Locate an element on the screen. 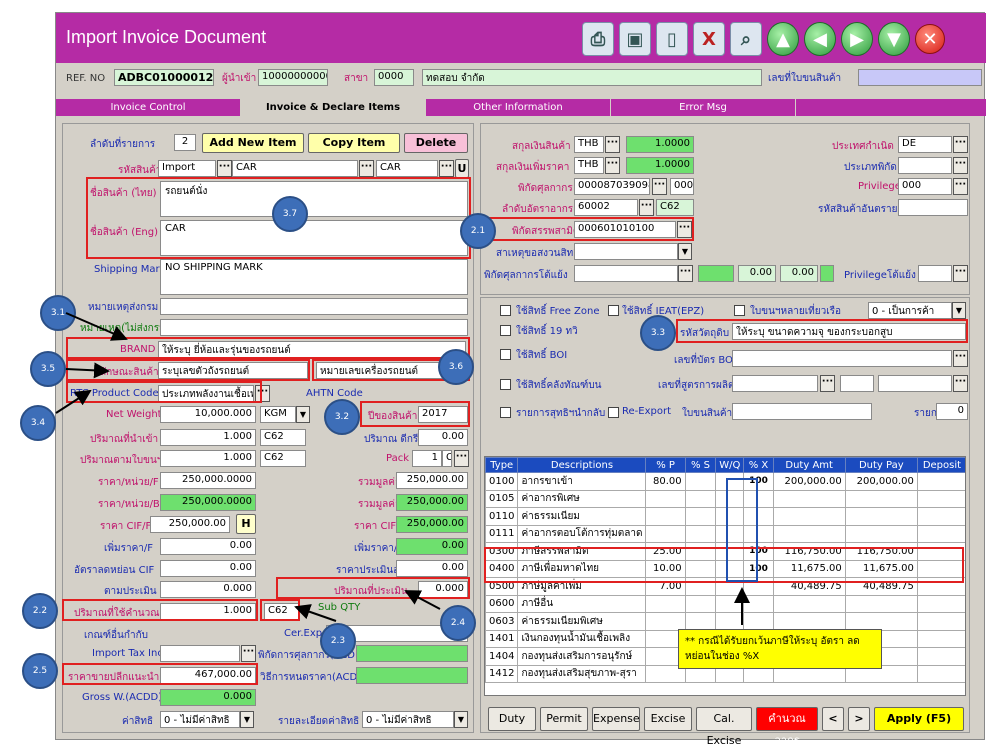 The width and height of the screenshot is (992, 752). seqrate-lookup-button: ··· is located at coordinates (646, 207).